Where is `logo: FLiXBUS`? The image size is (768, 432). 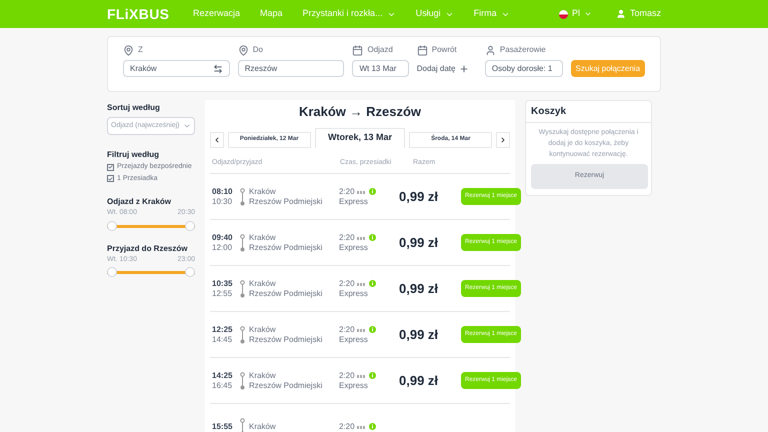
logo: FLiXBUS is located at coordinates (138, 14).